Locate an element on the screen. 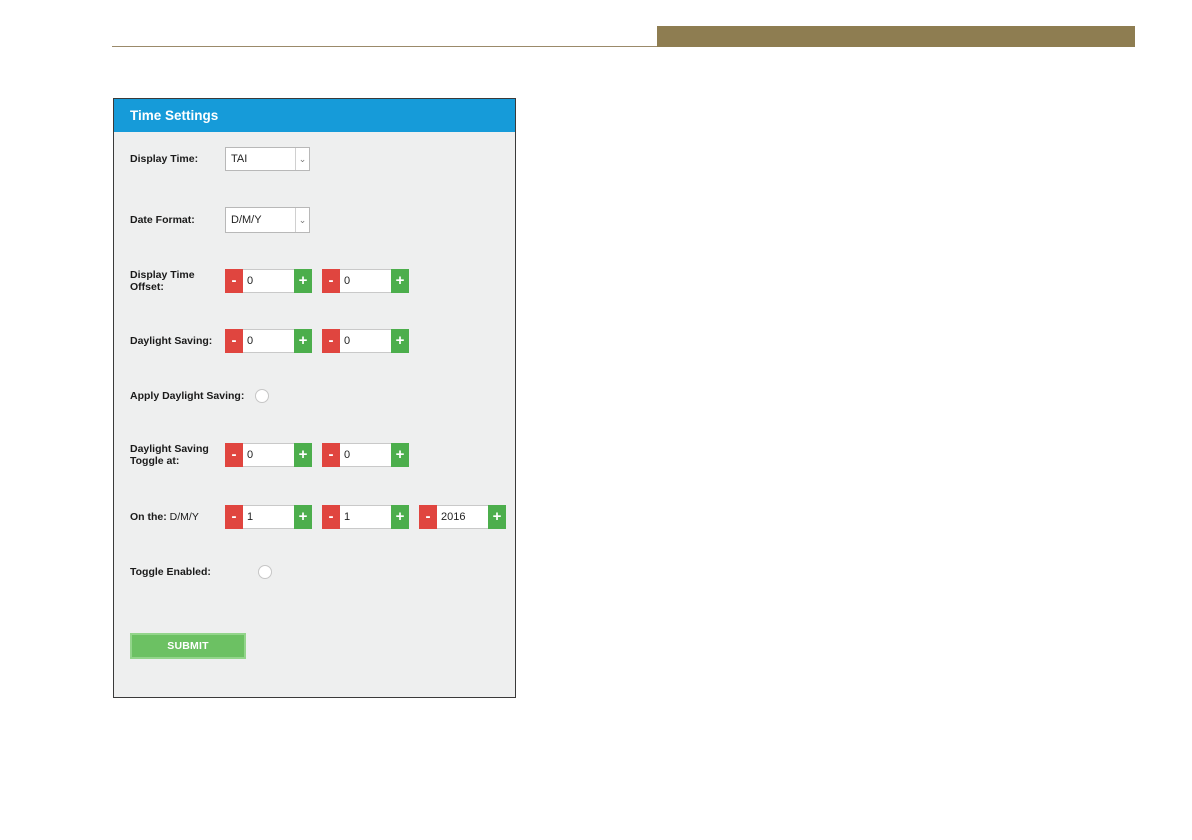 This screenshot has height=840, width=1192. header-bar is located at coordinates (896, 36).